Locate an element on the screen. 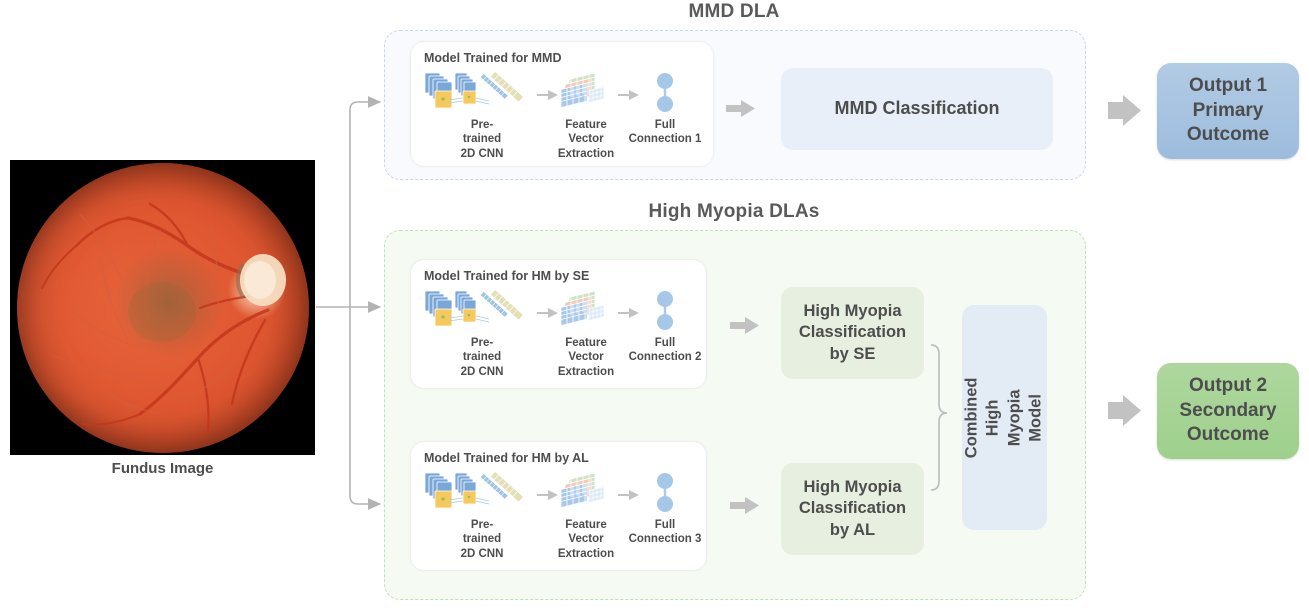  result-box-hm-classification-al: High Myopia Classification by AL is located at coordinates (852, 509).